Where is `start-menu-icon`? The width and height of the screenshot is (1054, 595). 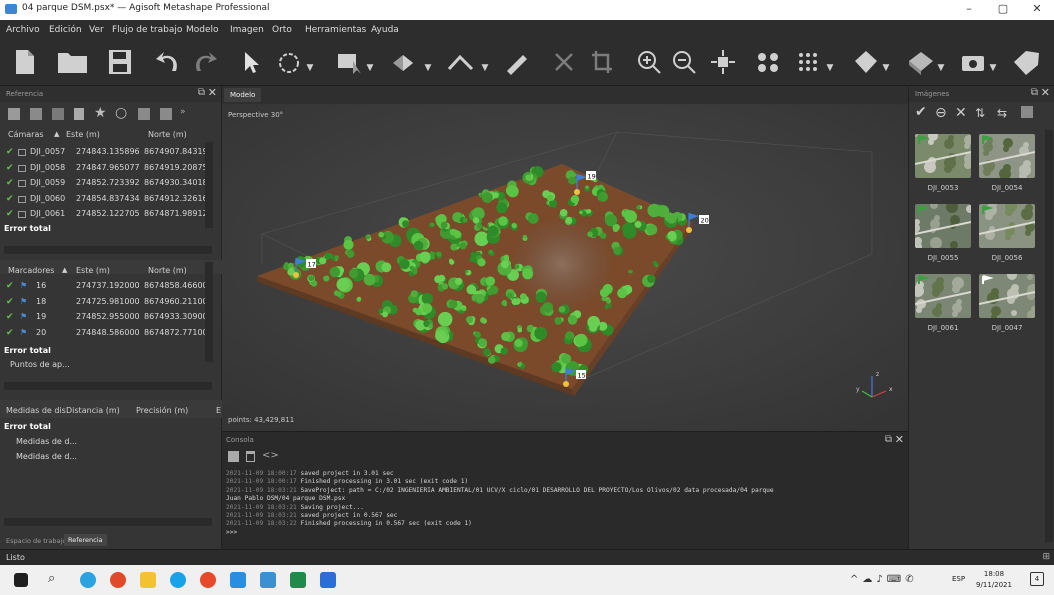
start-menu-icon is located at coordinates (21, 580).